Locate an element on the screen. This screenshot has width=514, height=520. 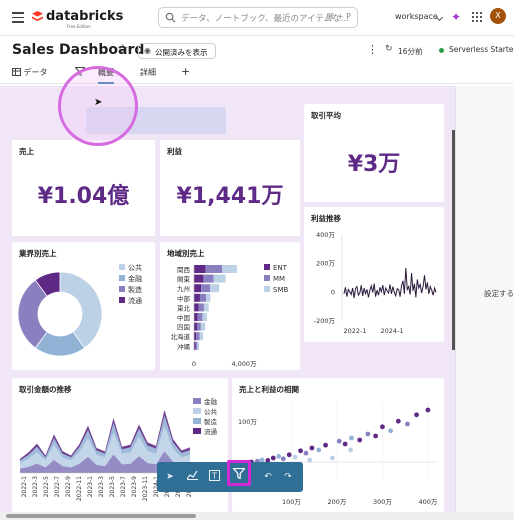
bar-category-label: 中国 is located at coordinates (183, 317).